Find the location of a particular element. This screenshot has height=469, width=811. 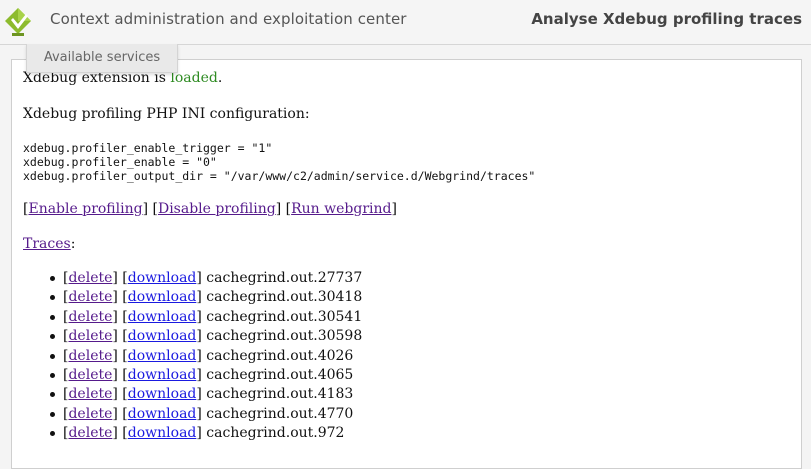

trace-filename: cachegrind.out.972 is located at coordinates (275, 433).